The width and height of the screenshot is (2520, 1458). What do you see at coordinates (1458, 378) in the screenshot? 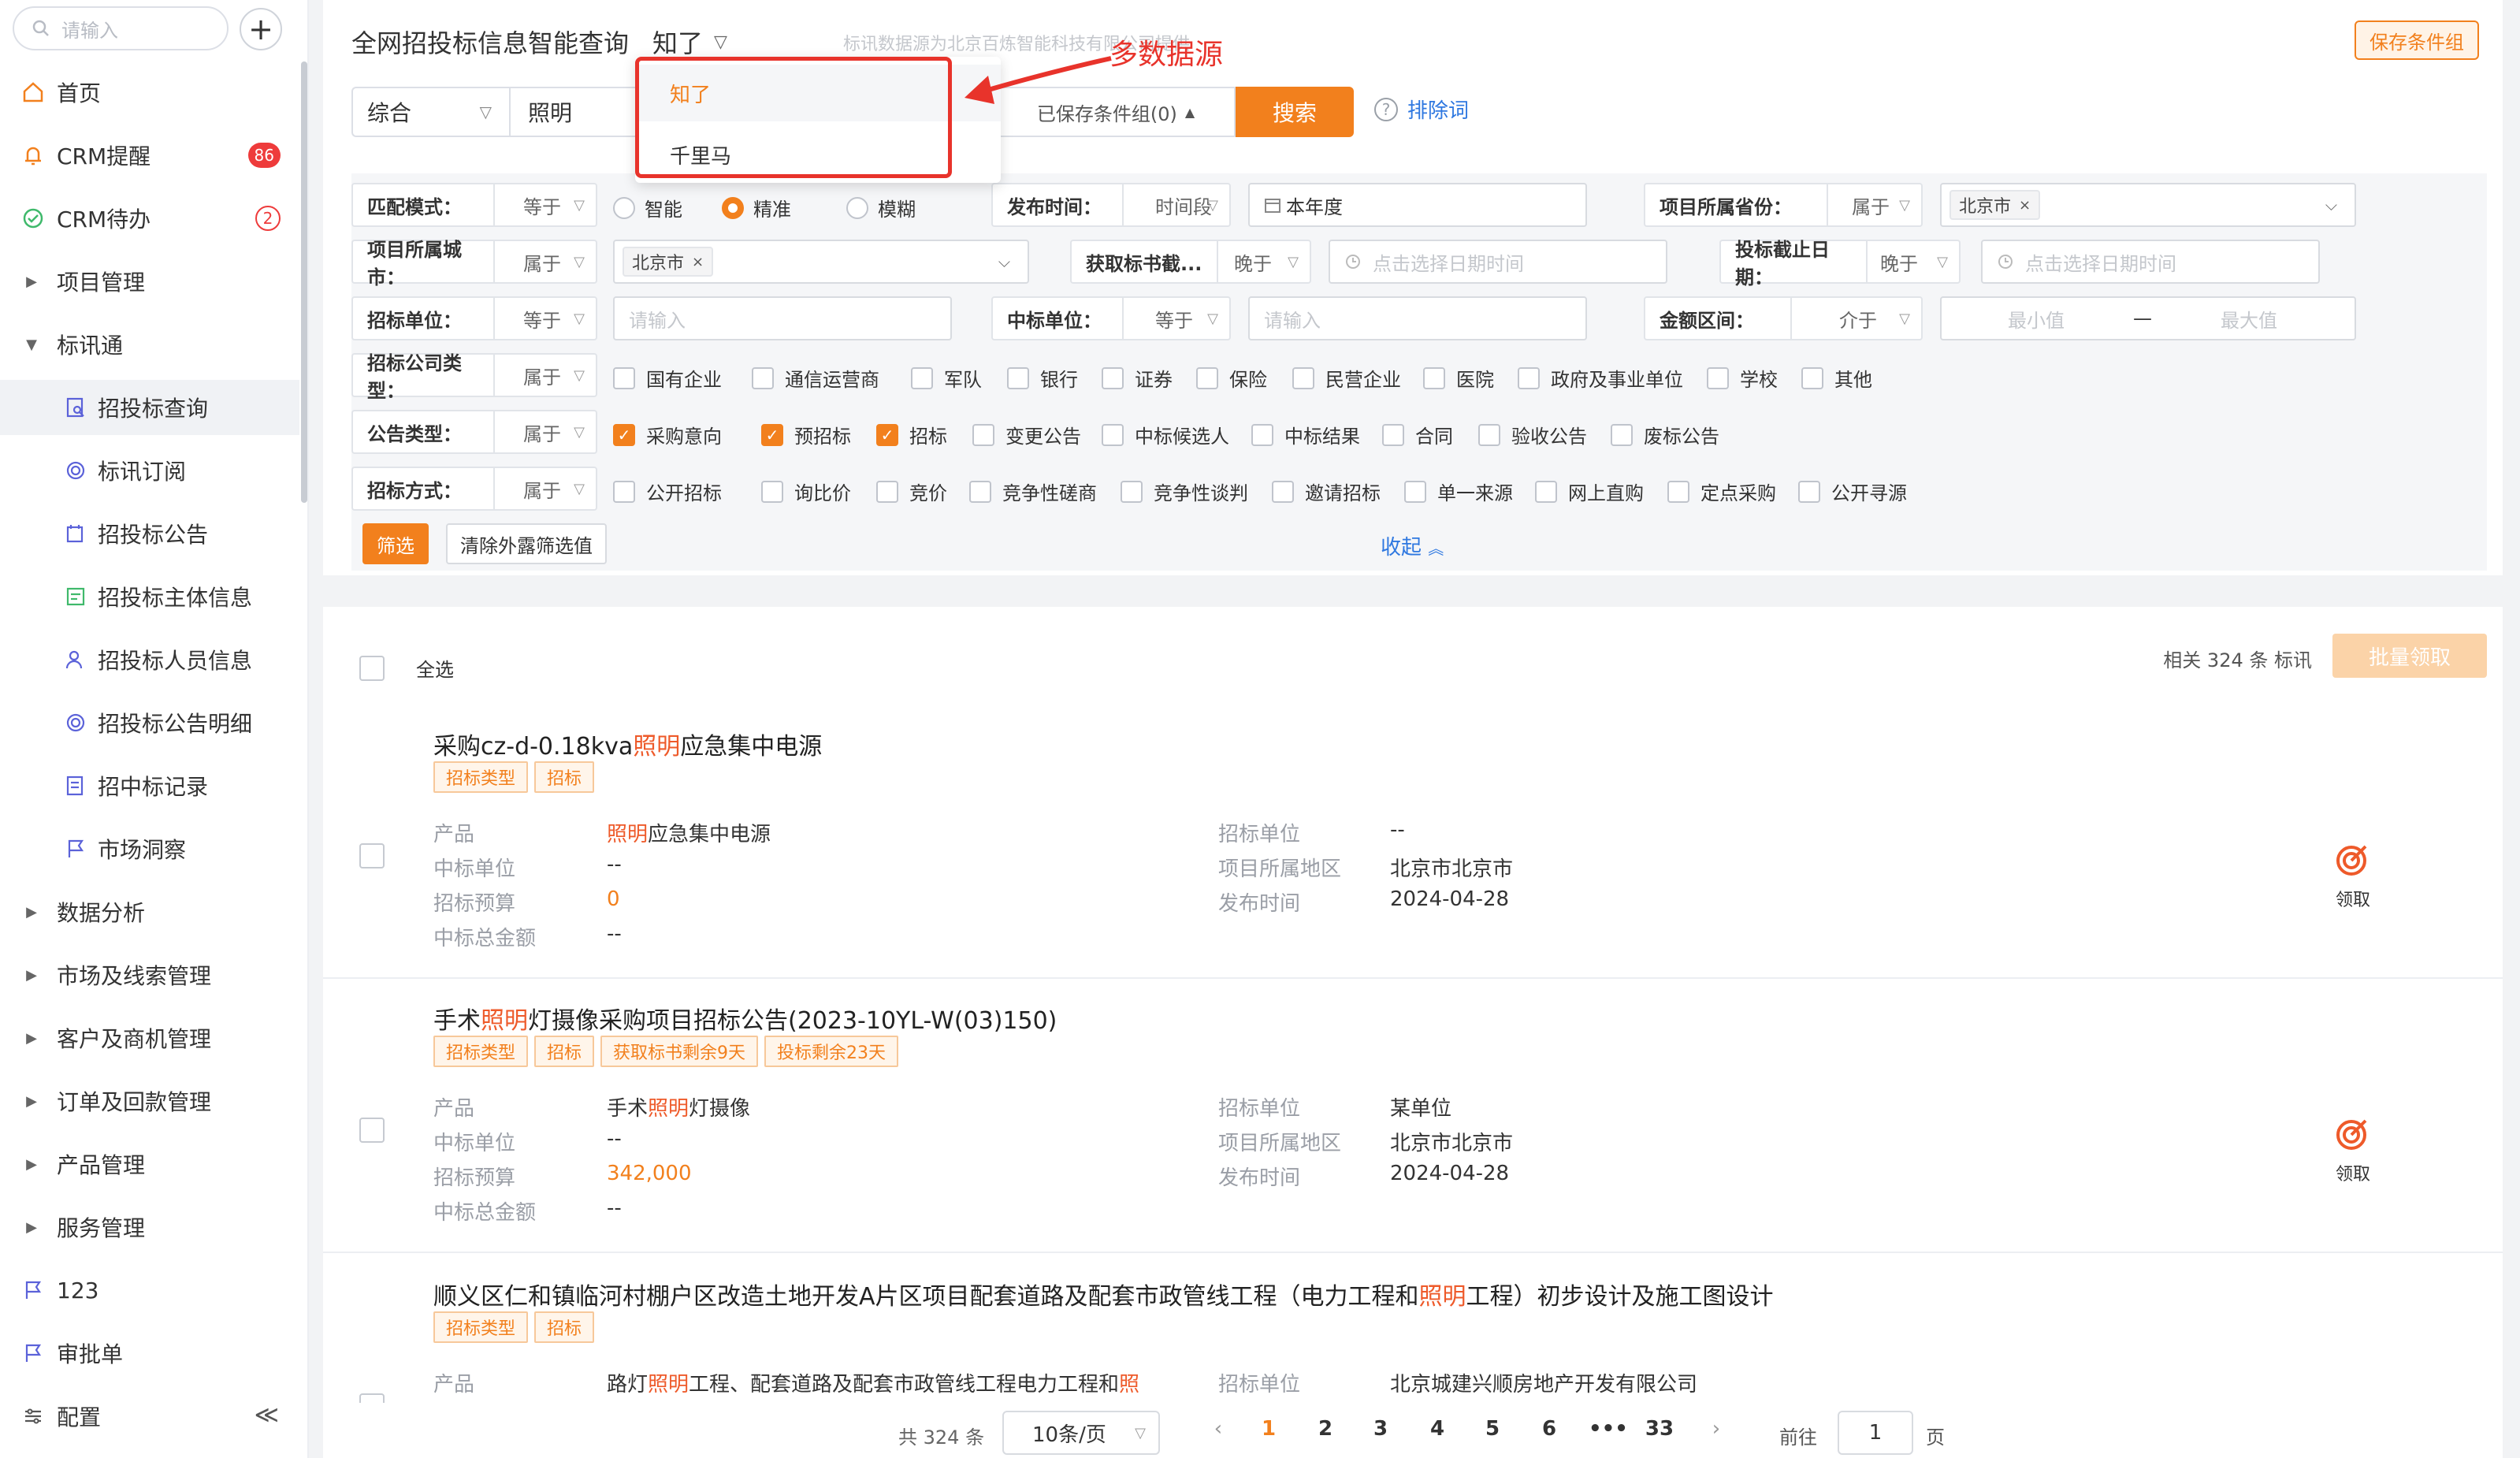
I see `checkbox-company-type-hospital: 医院` at bounding box center [1458, 378].